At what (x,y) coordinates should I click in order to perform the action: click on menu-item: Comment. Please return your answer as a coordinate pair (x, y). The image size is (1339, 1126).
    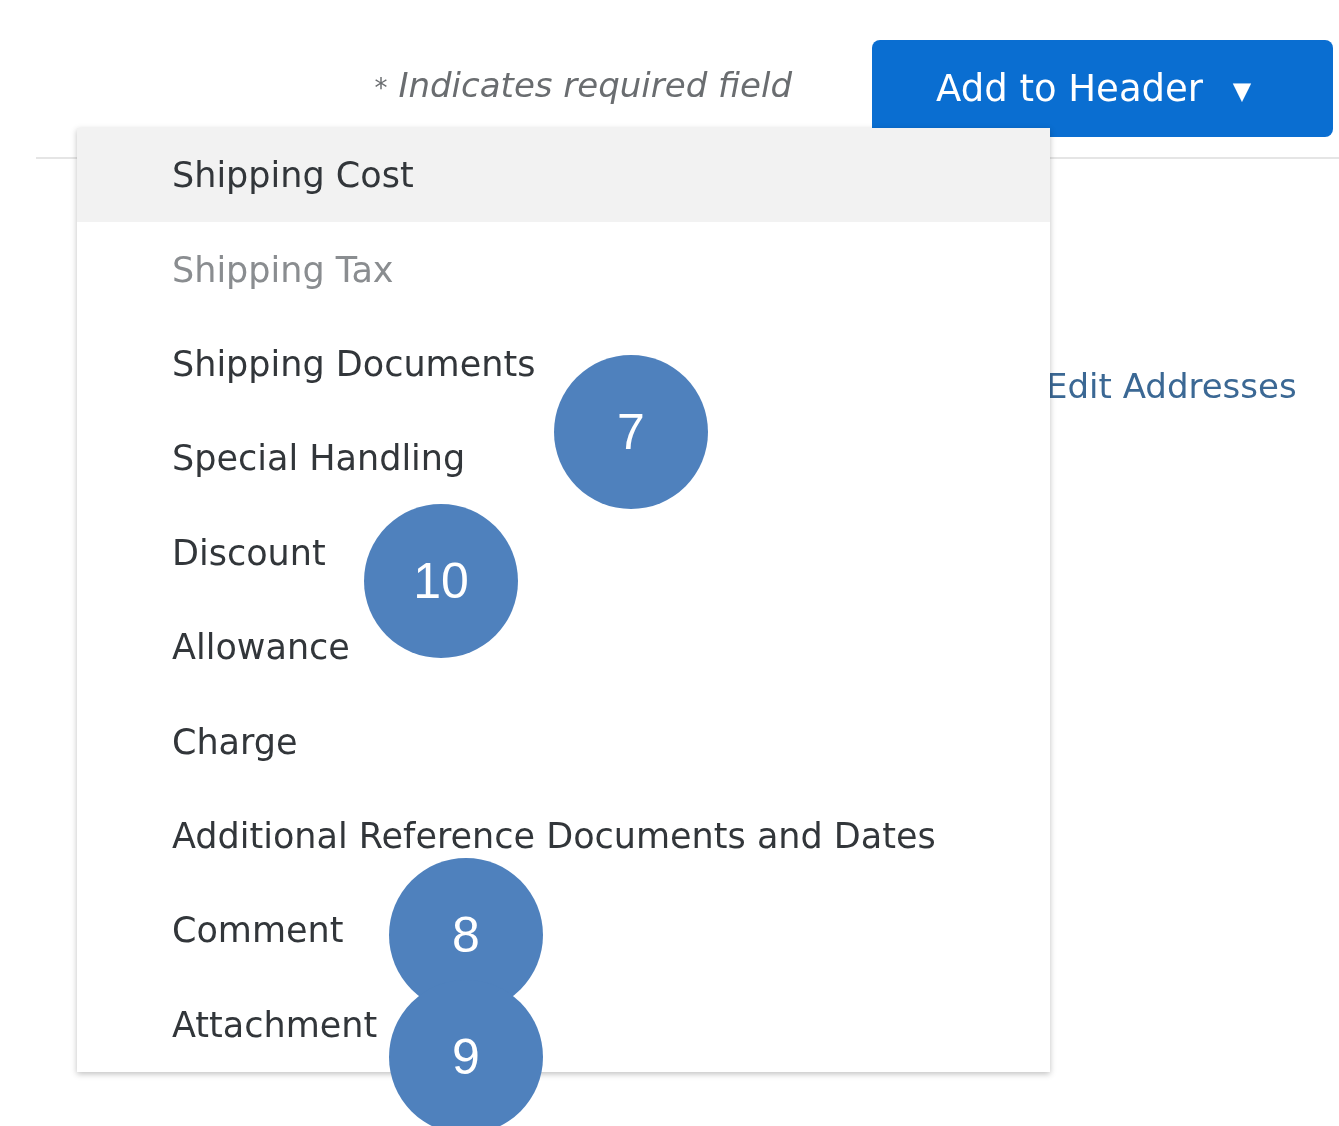
    Looking at the image, I should click on (258, 930).